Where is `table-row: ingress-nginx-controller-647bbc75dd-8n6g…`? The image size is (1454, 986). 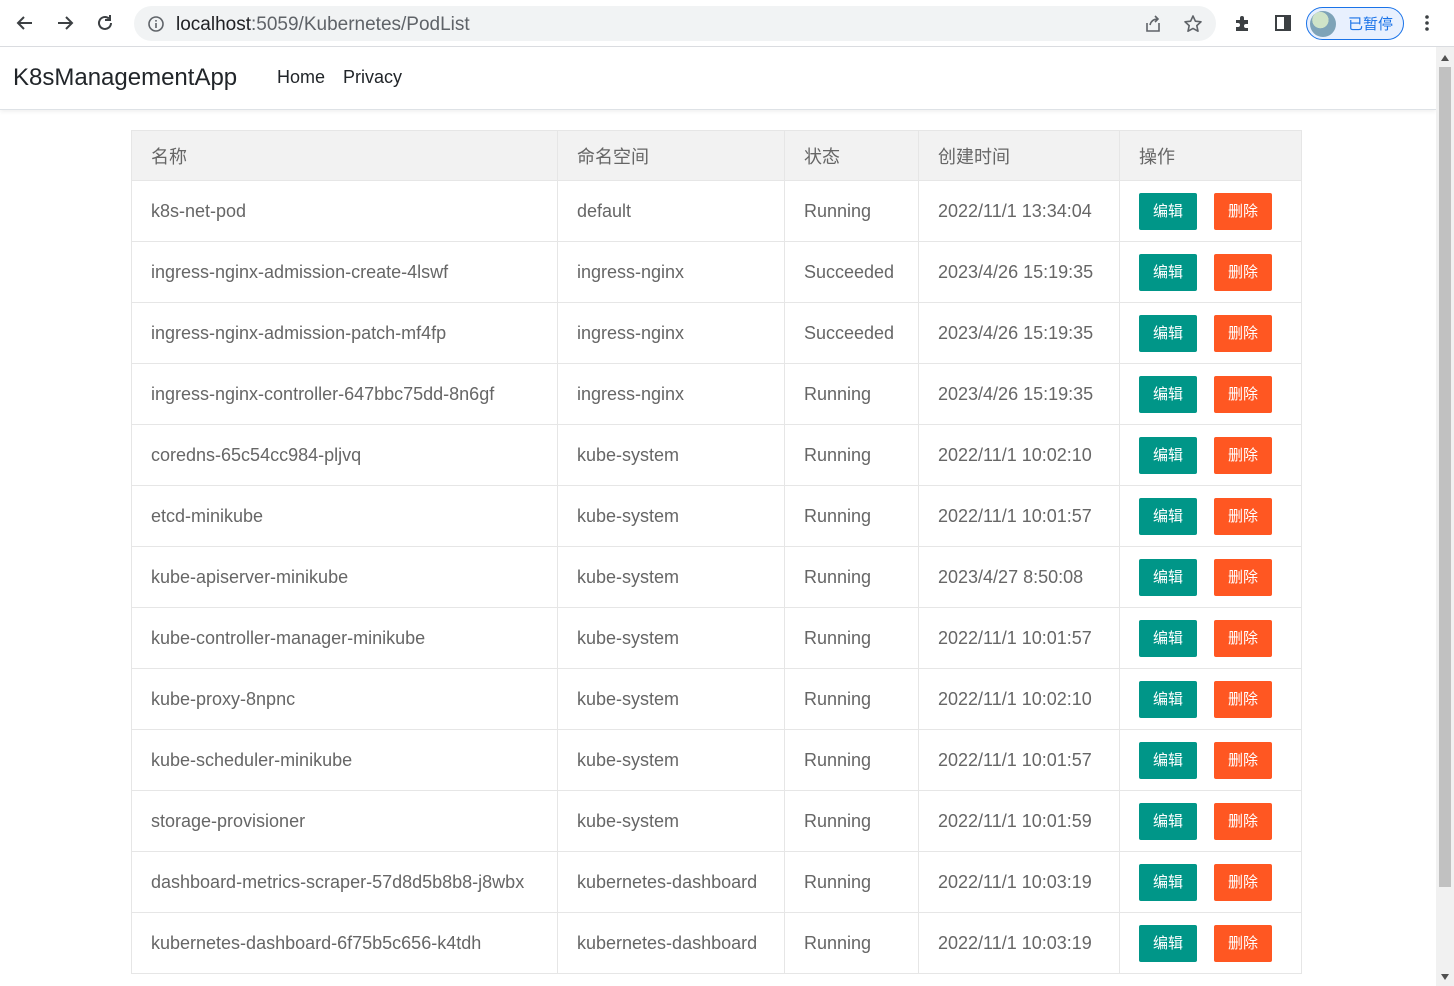
table-row: ingress-nginx-controller-647bbc75dd-8n6g… is located at coordinates (716, 394).